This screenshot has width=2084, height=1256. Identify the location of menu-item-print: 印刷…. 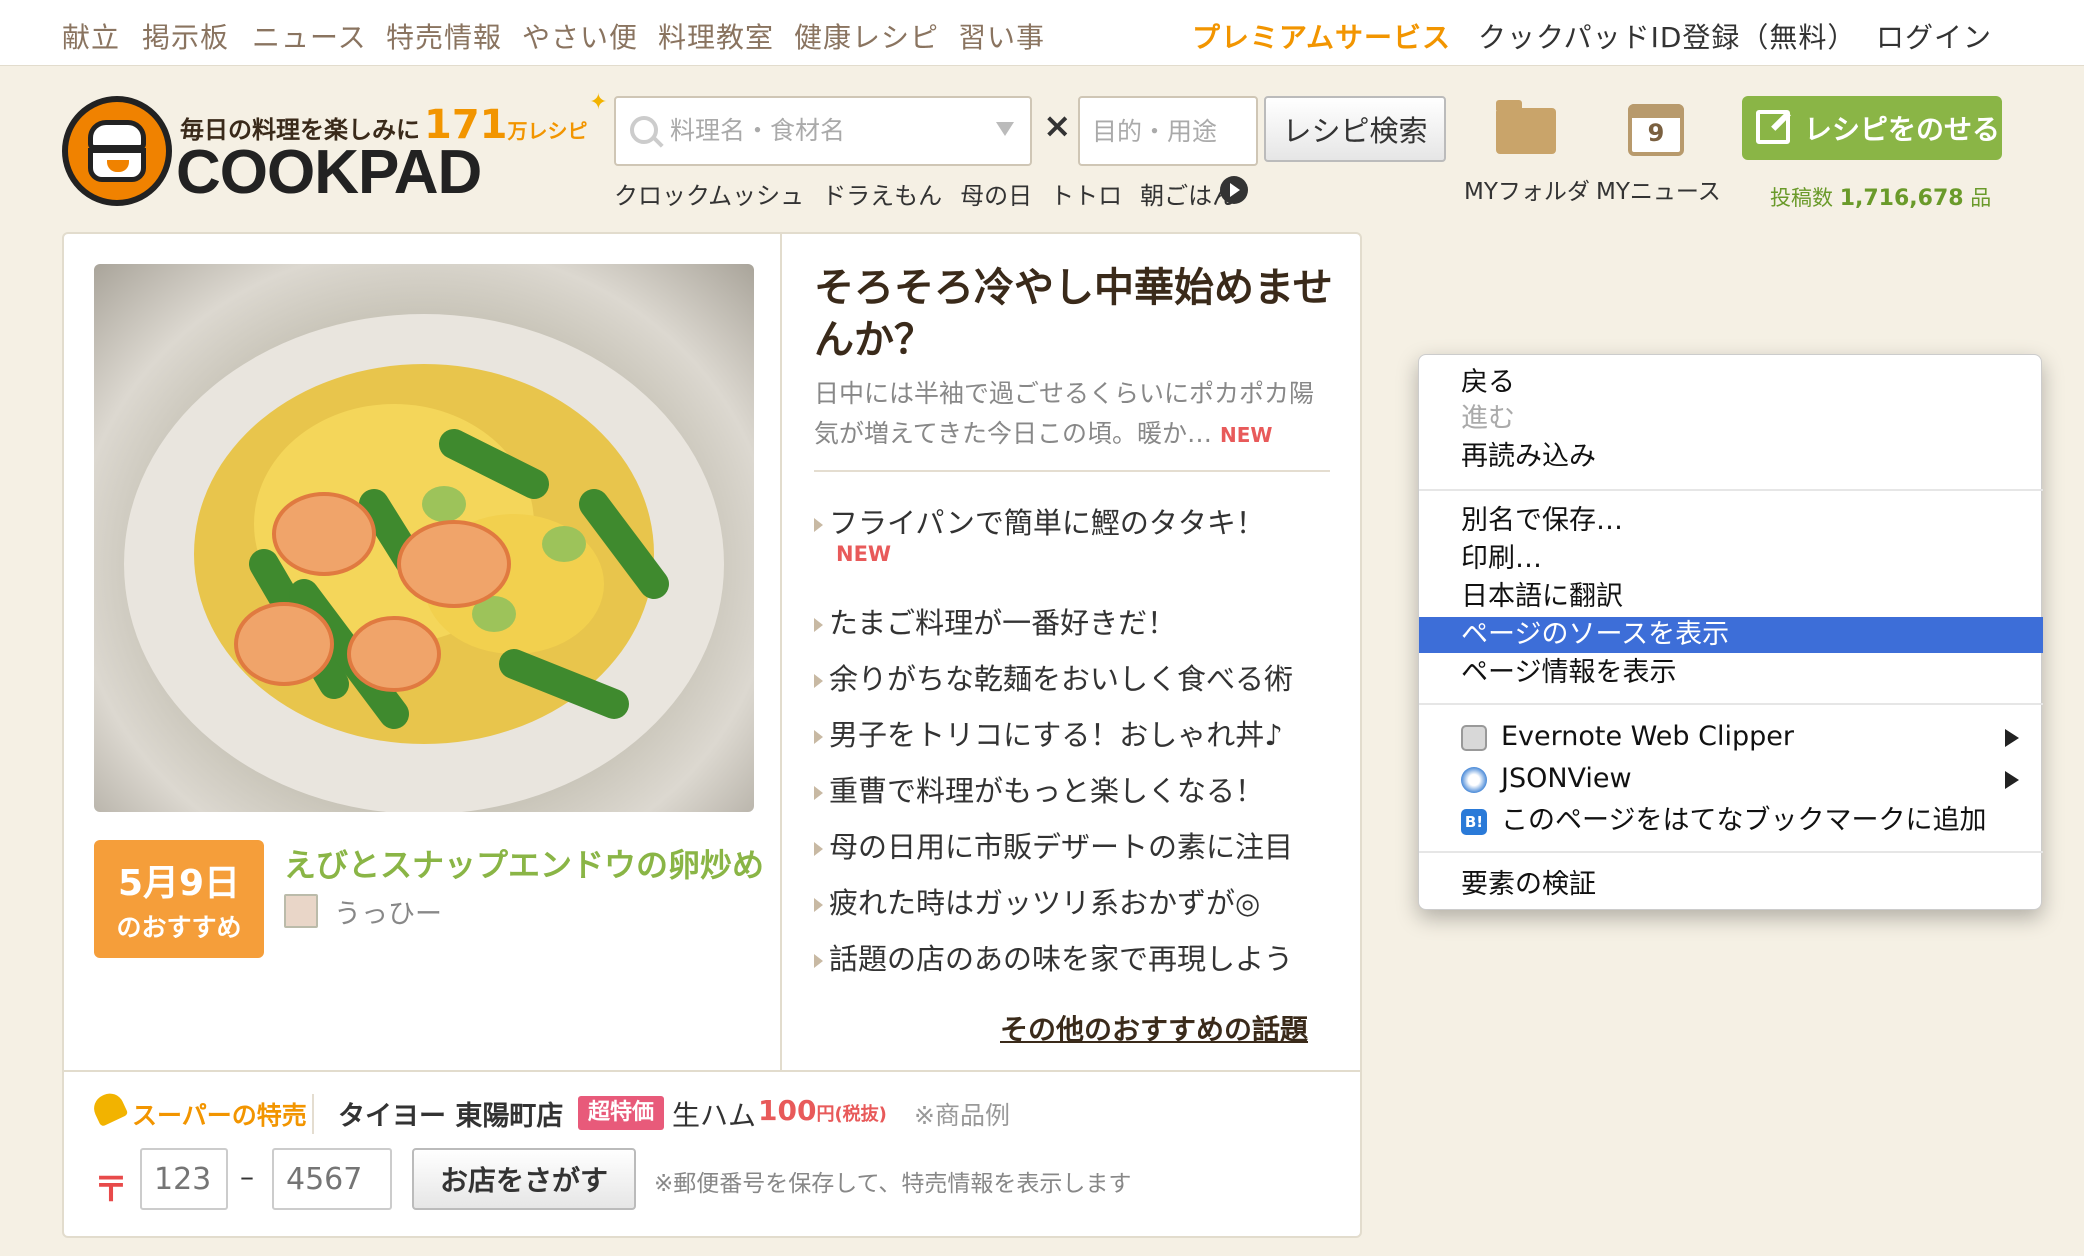
(1731, 559).